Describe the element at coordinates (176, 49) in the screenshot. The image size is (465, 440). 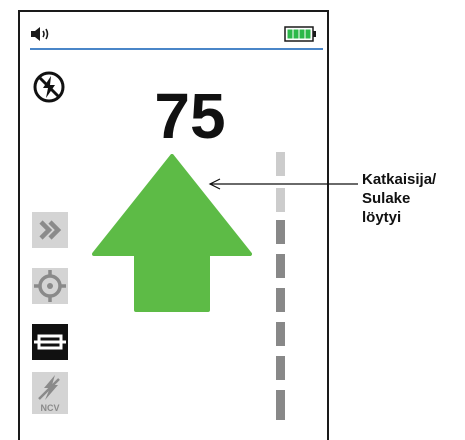
I see `status-divider` at that location.